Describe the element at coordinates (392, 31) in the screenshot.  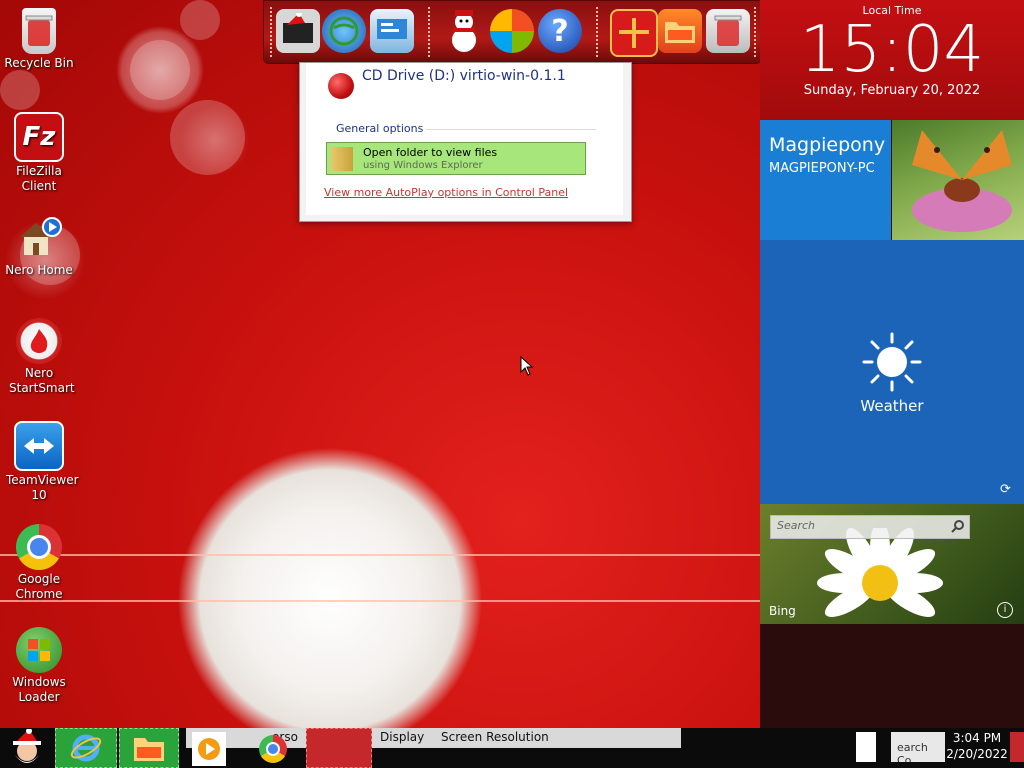
I see `control-panel-icon` at that location.